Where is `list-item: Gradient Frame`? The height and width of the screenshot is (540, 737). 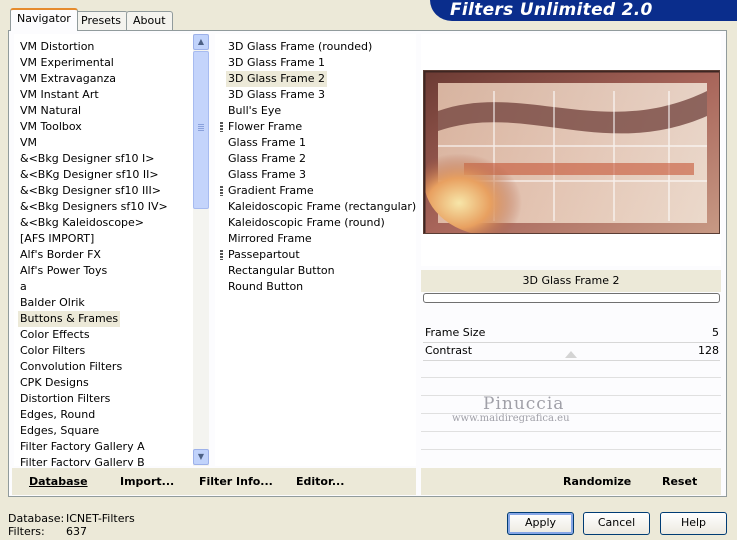
list-item: Gradient Frame is located at coordinates (271, 191).